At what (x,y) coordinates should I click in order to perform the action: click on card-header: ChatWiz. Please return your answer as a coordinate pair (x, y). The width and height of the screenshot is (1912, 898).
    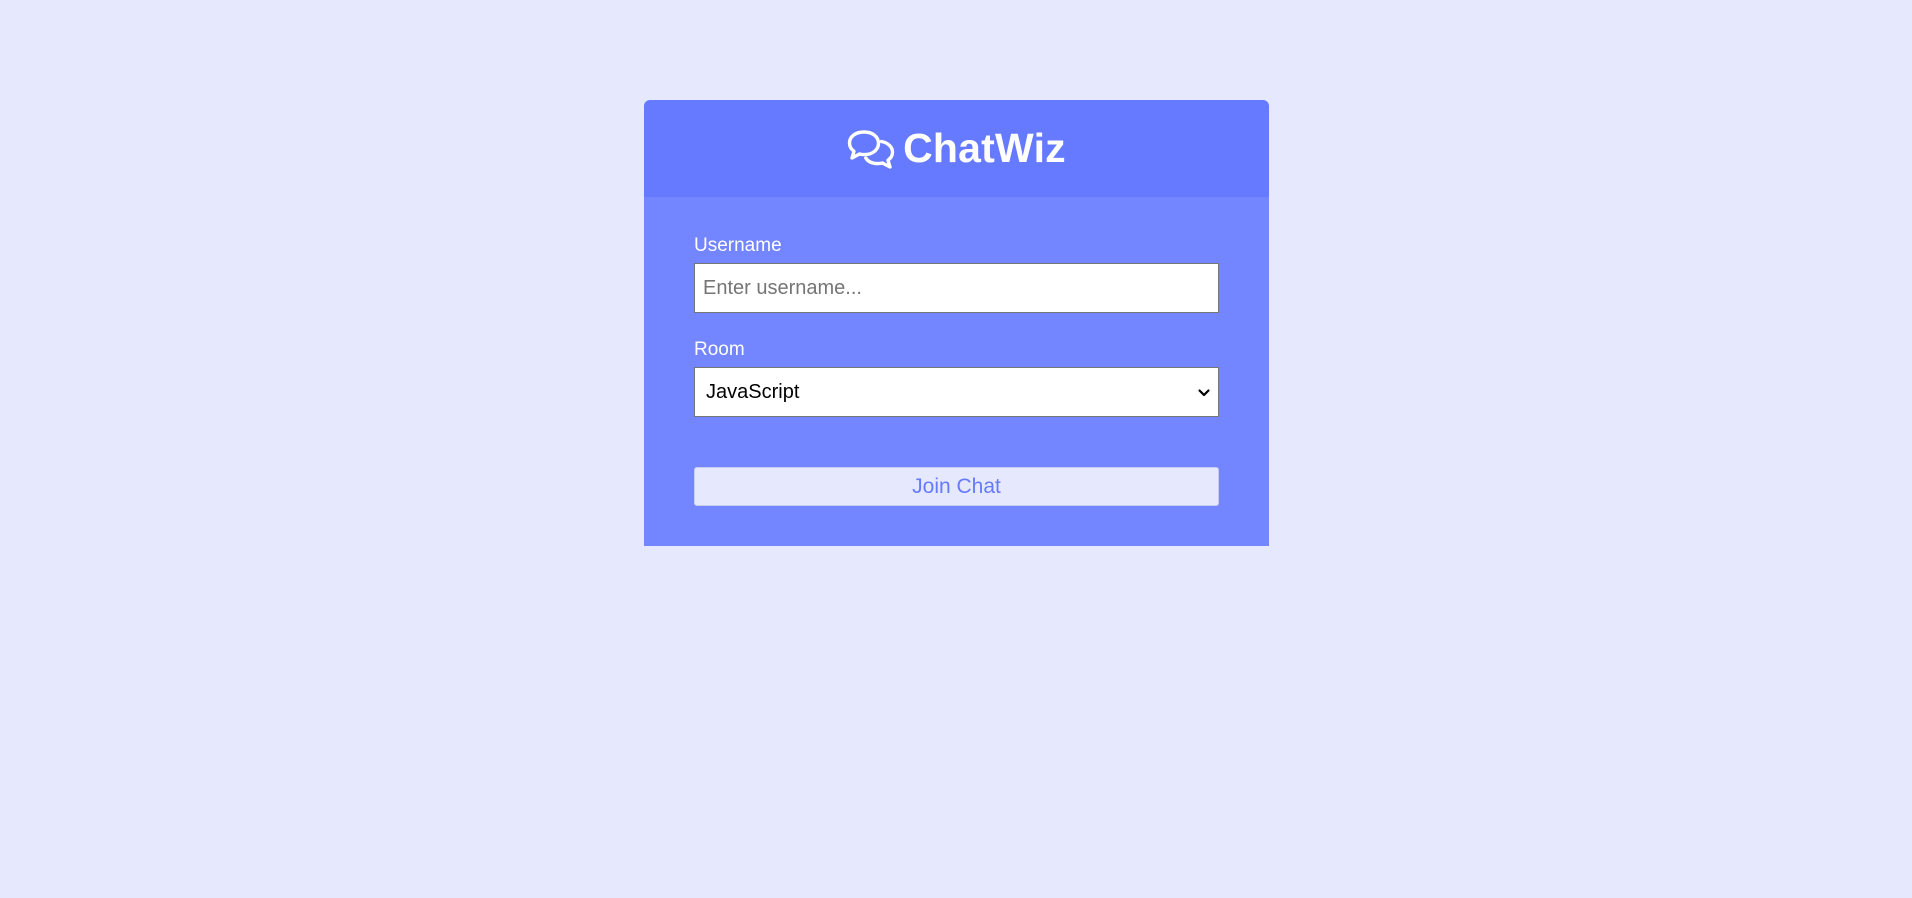
    Looking at the image, I should click on (956, 148).